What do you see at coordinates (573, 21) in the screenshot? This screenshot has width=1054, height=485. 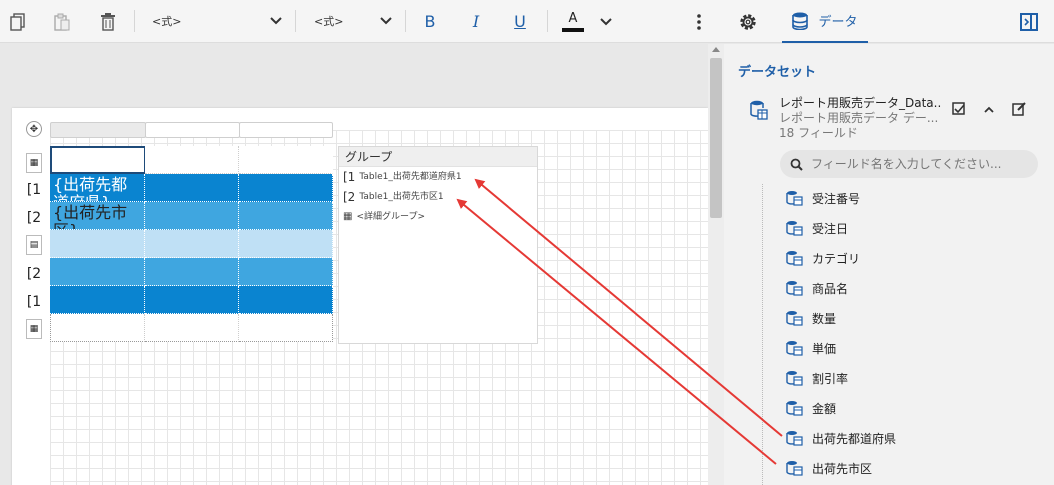 I see `font-color-button: A` at bounding box center [573, 21].